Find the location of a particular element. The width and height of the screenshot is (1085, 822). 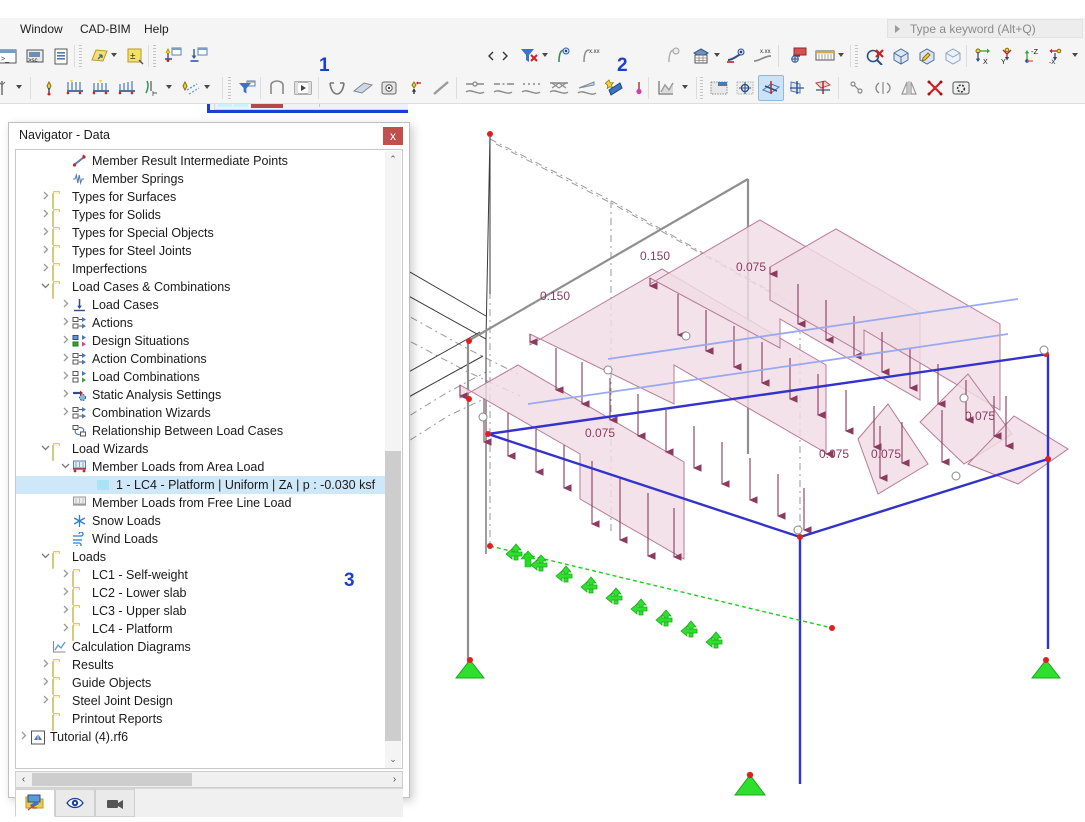

tree-item: LC4 - Platform is located at coordinates (201, 630).